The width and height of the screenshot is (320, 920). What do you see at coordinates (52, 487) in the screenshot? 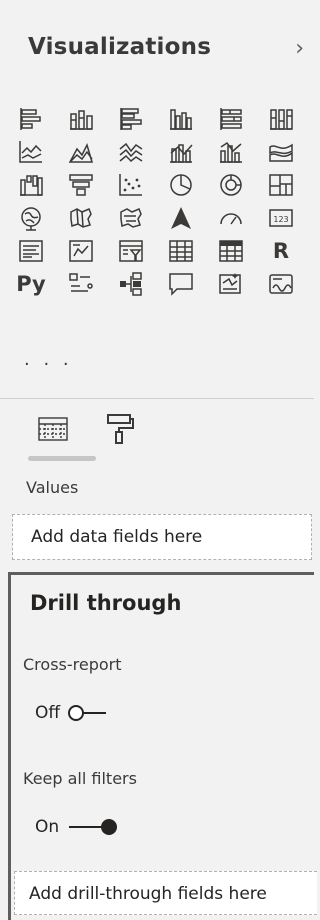
I see `values-label: Values` at bounding box center [52, 487].